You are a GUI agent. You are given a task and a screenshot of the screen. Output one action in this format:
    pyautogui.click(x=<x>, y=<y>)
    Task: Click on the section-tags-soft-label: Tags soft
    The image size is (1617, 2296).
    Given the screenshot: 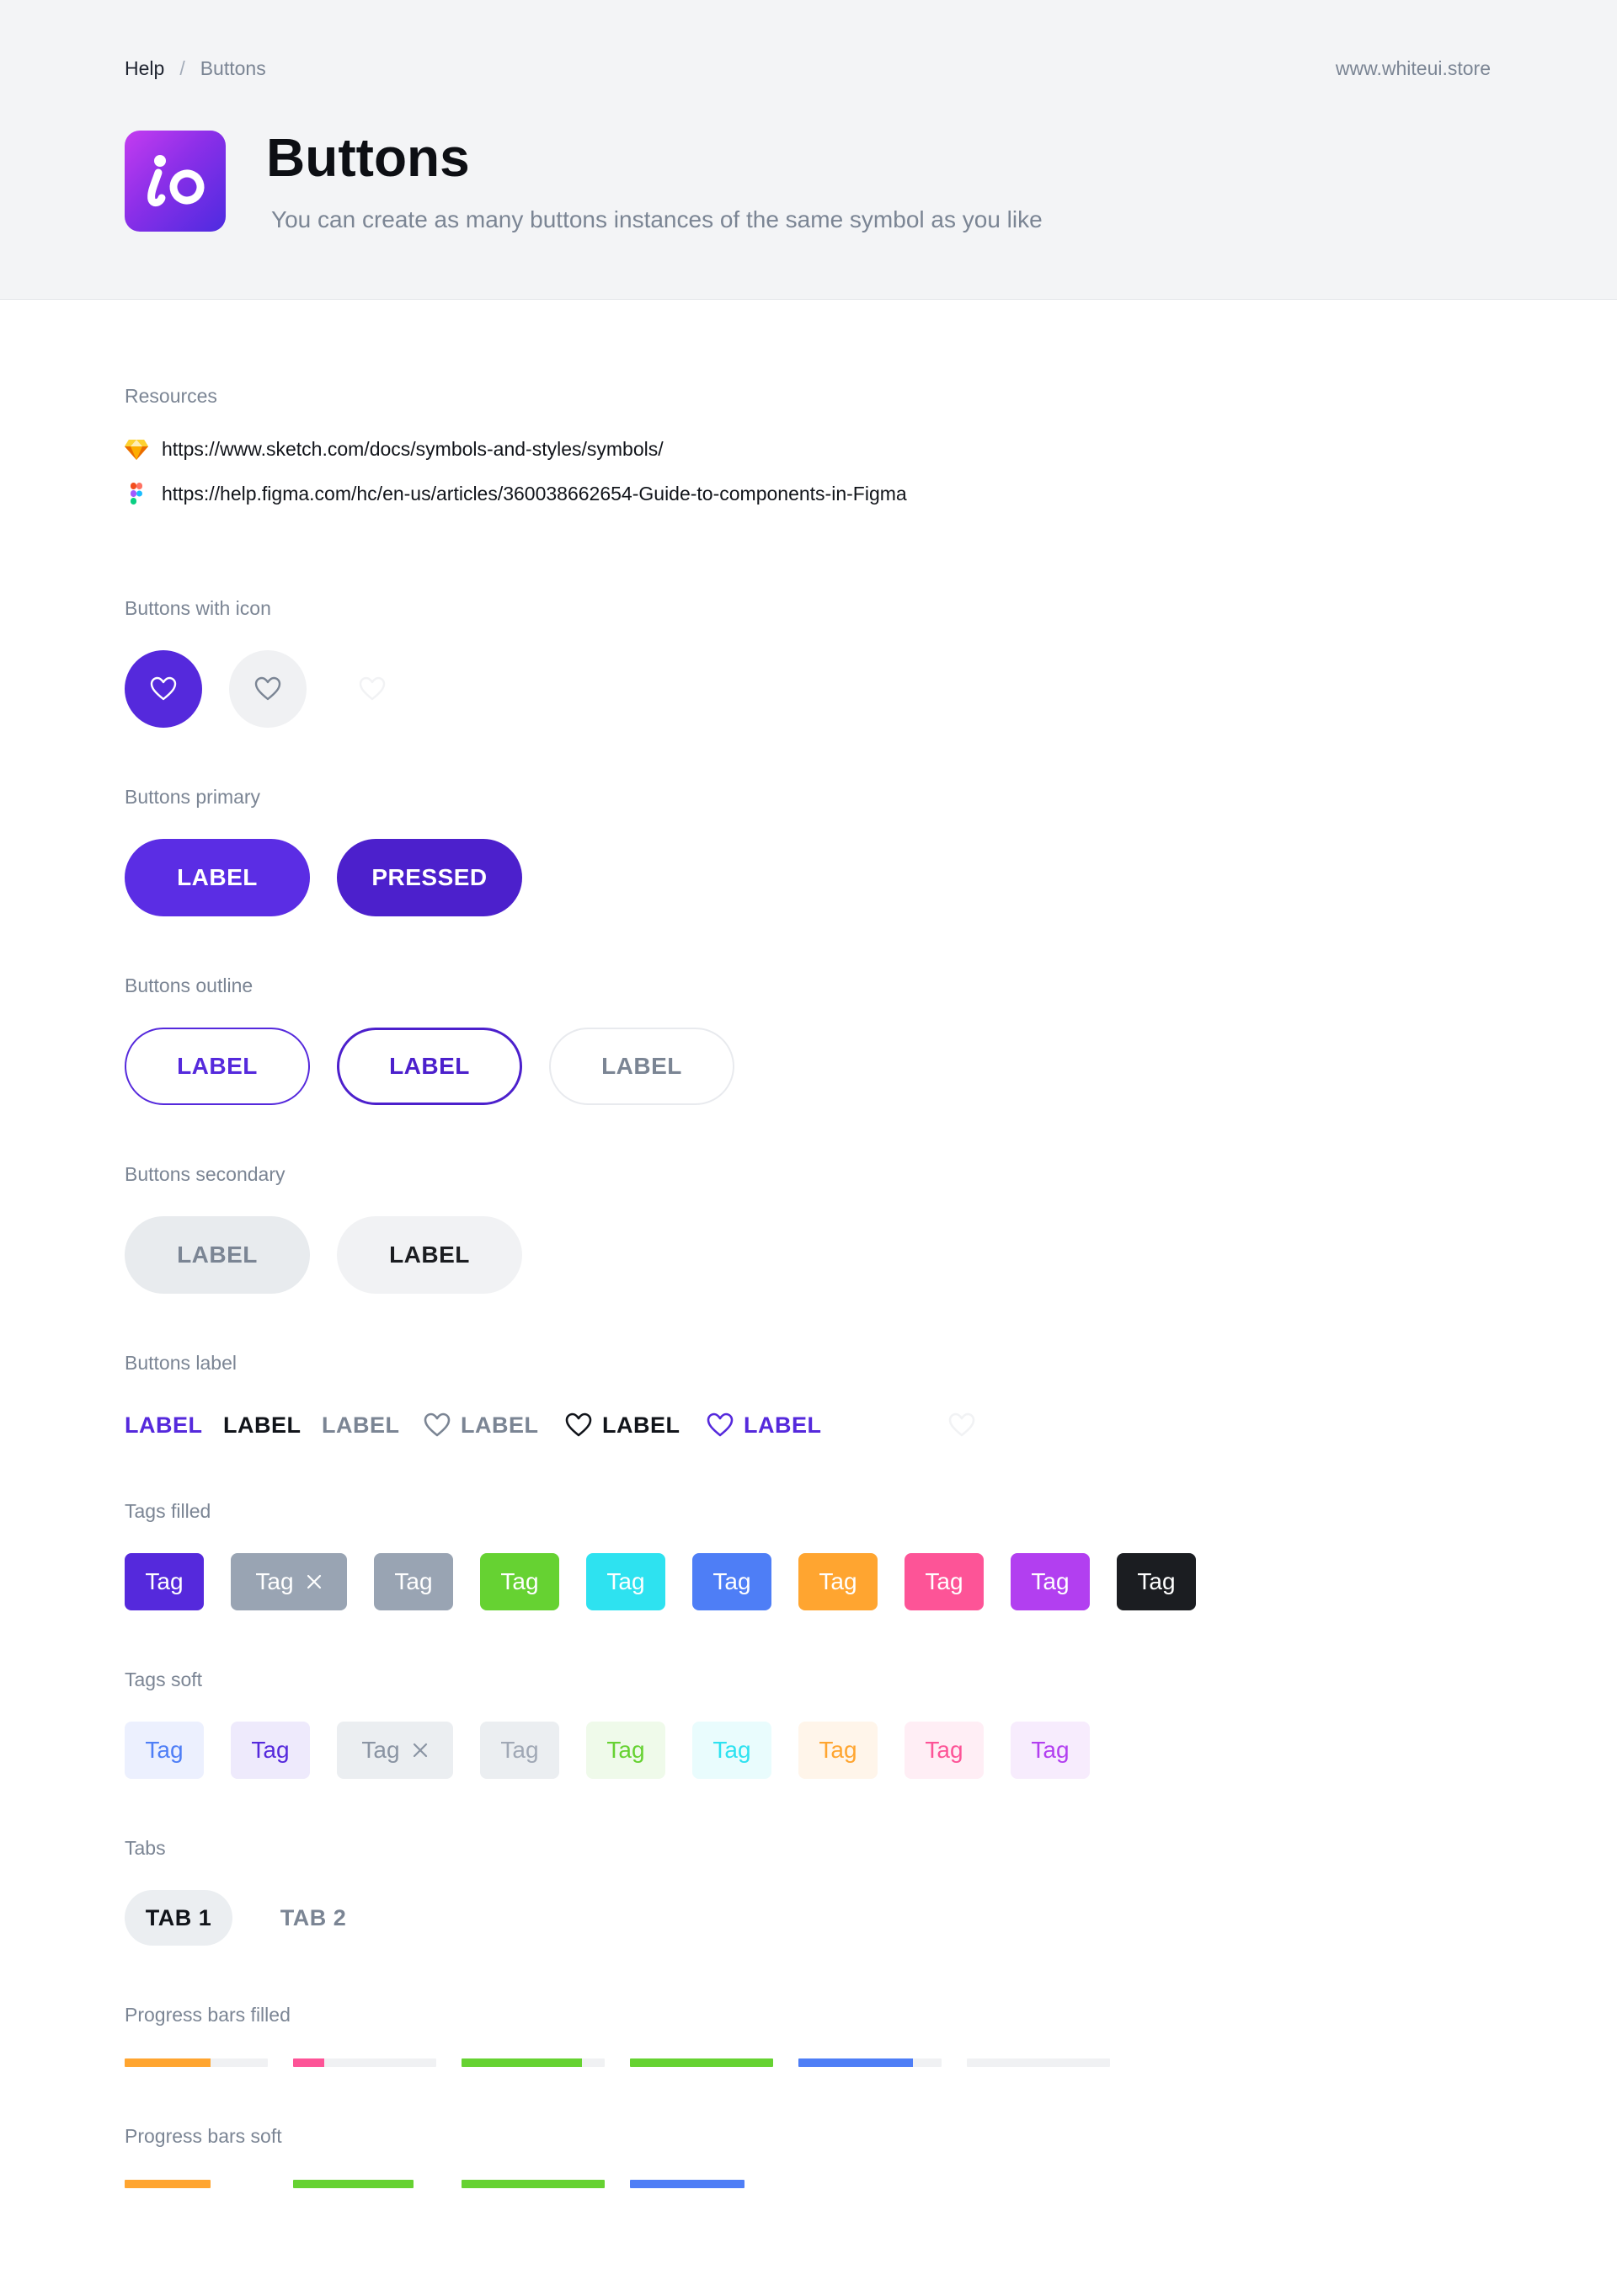 What is the action you would take?
    pyautogui.click(x=164, y=1679)
    